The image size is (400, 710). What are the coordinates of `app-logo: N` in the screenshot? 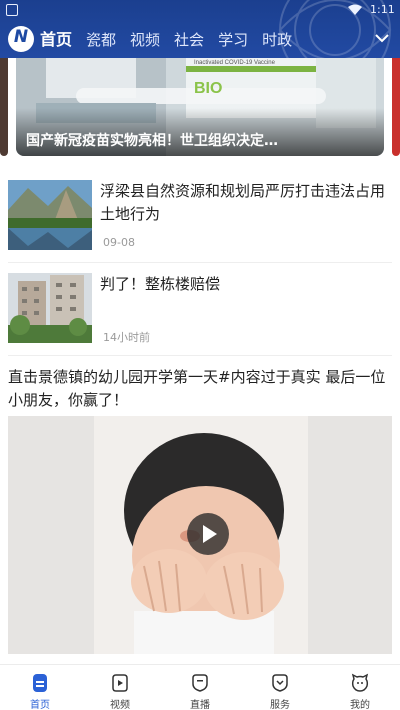 It's located at (21, 39).